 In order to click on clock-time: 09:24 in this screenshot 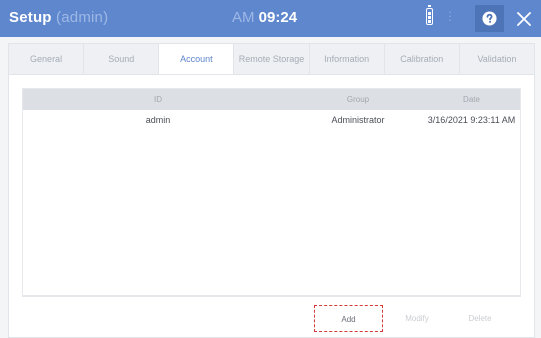, I will do `click(278, 17)`.